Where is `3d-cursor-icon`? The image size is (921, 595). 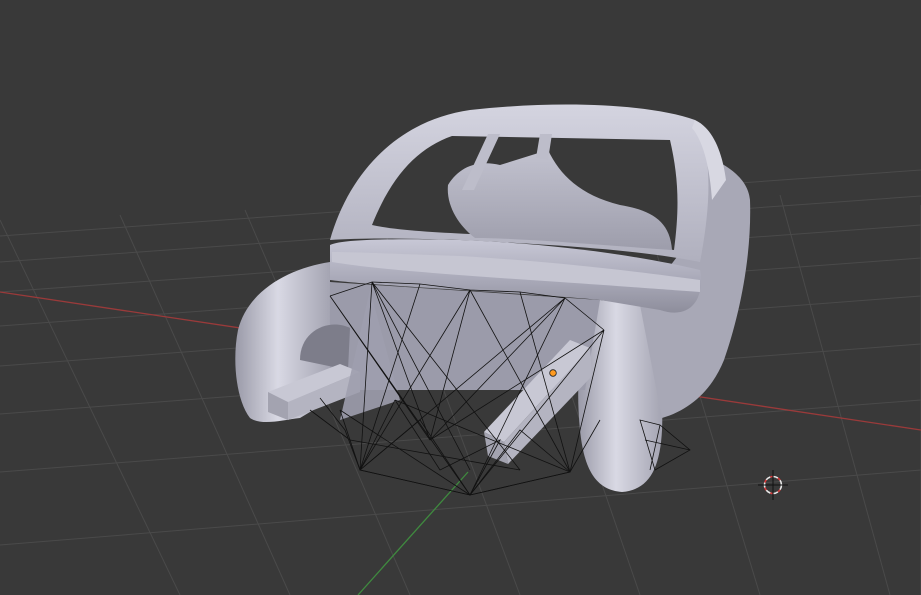 3d-cursor-icon is located at coordinates (773, 485).